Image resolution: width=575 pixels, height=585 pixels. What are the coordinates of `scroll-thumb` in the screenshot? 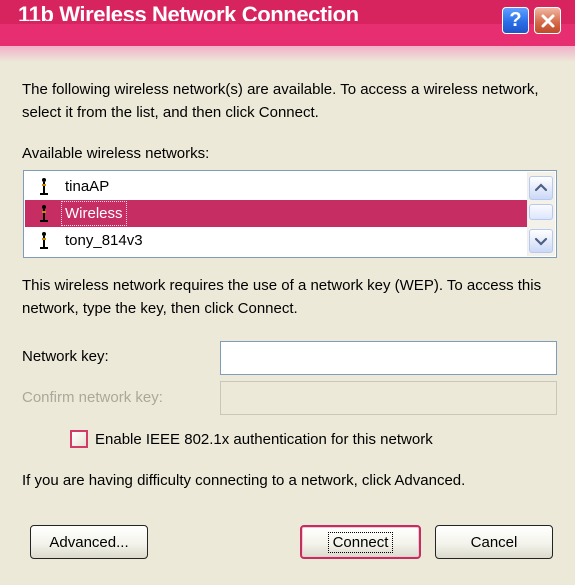 It's located at (541, 212).